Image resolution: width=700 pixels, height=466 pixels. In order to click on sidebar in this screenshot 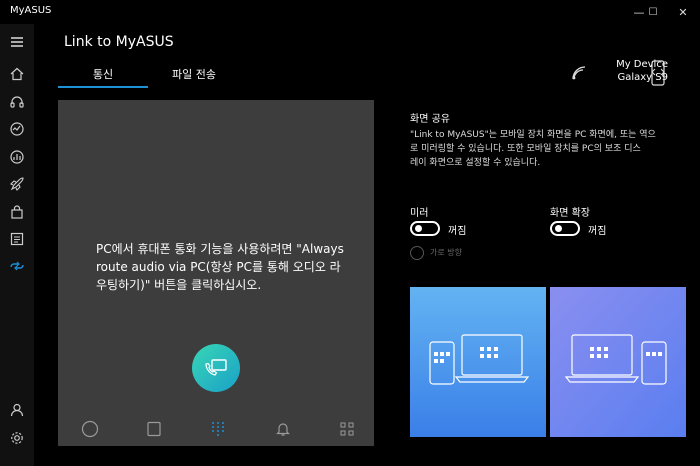, I will do `click(17, 245)`.